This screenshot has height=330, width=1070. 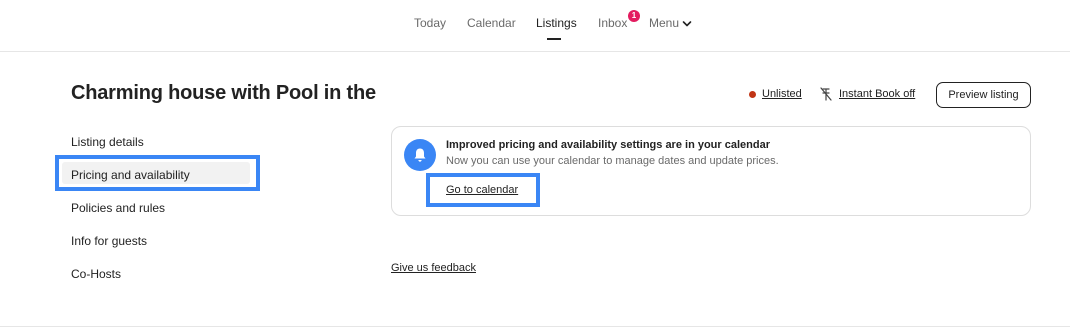 What do you see at coordinates (554, 39) in the screenshot?
I see `active-tab-indicator` at bounding box center [554, 39].